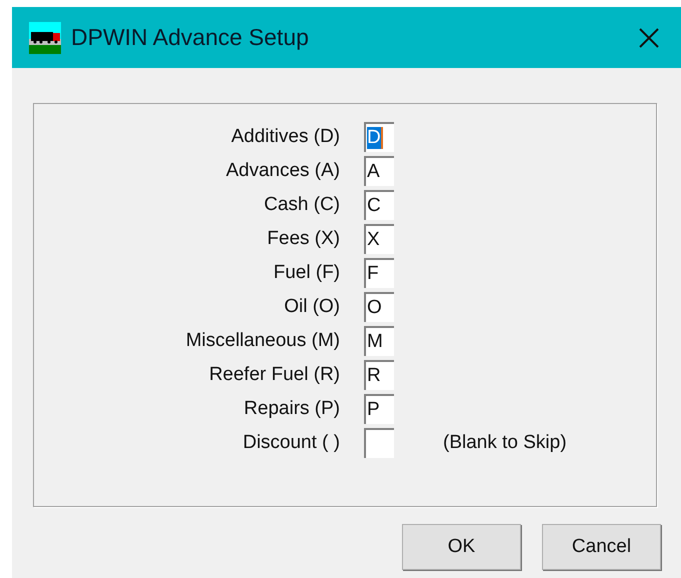 The height and width of the screenshot is (578, 681). Describe the element at coordinates (311, 306) in the screenshot. I see `field-label: Oil (O)` at that location.